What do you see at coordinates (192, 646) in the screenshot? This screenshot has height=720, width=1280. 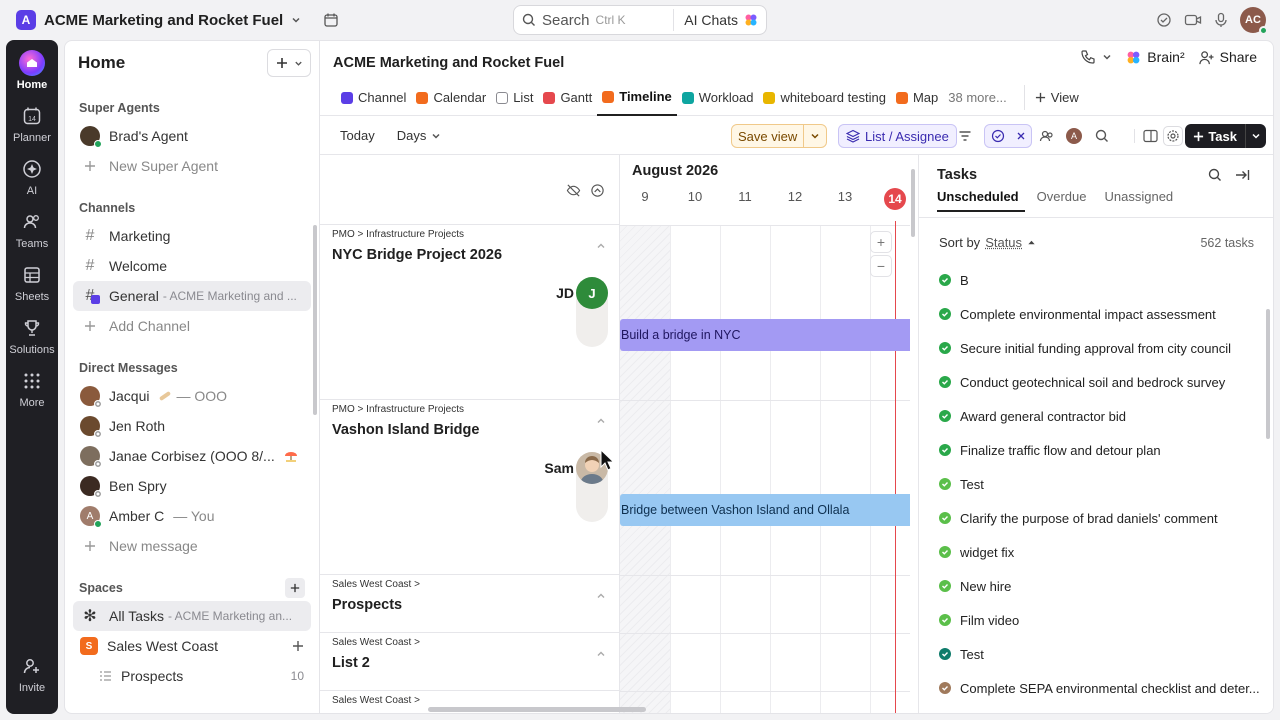 I see `sidebar-item-sales-west-coast: S Sales West Coast` at bounding box center [192, 646].